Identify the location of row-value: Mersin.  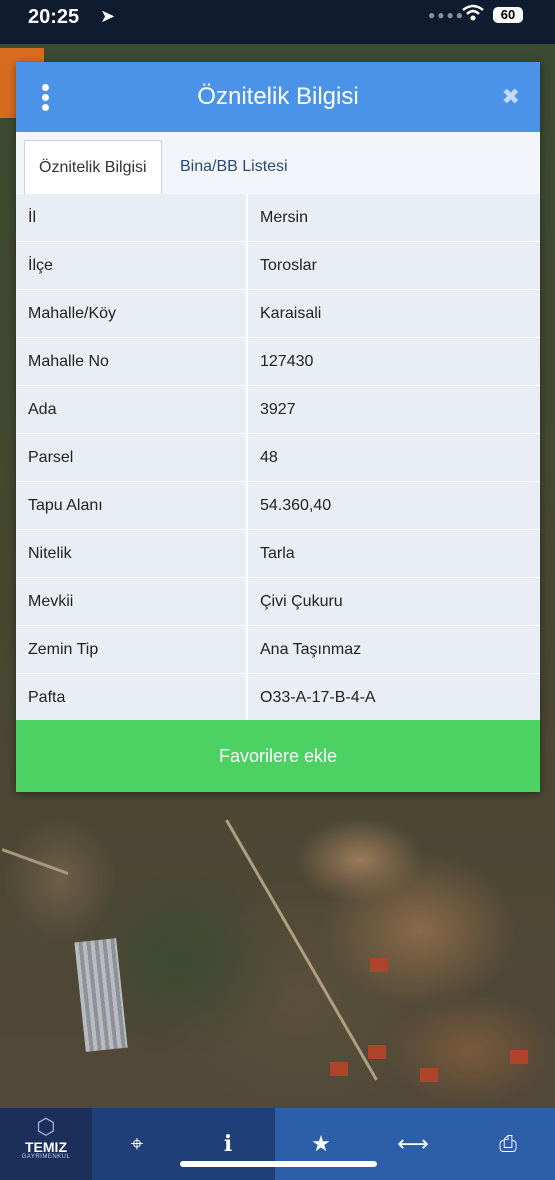
(394, 217).